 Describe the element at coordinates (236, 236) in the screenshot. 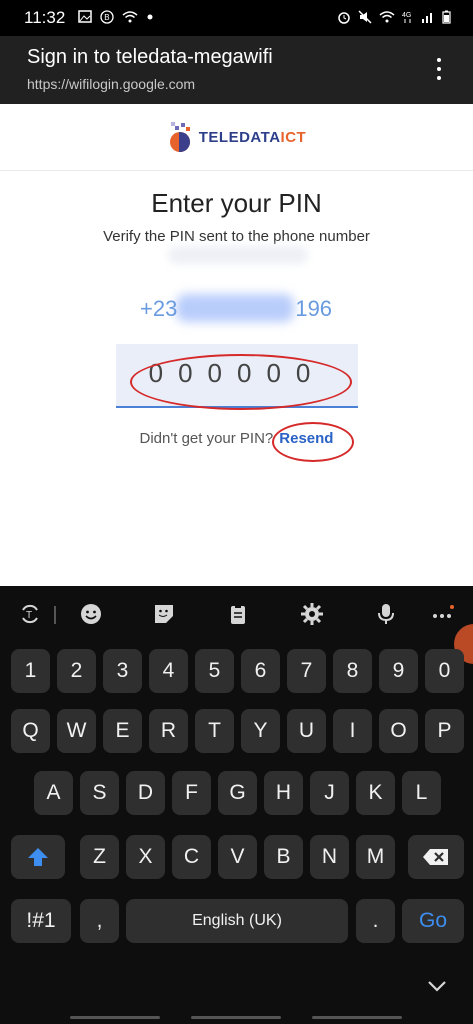

I see `pin-instructions: Verify the PIN sent to the phone number` at that location.